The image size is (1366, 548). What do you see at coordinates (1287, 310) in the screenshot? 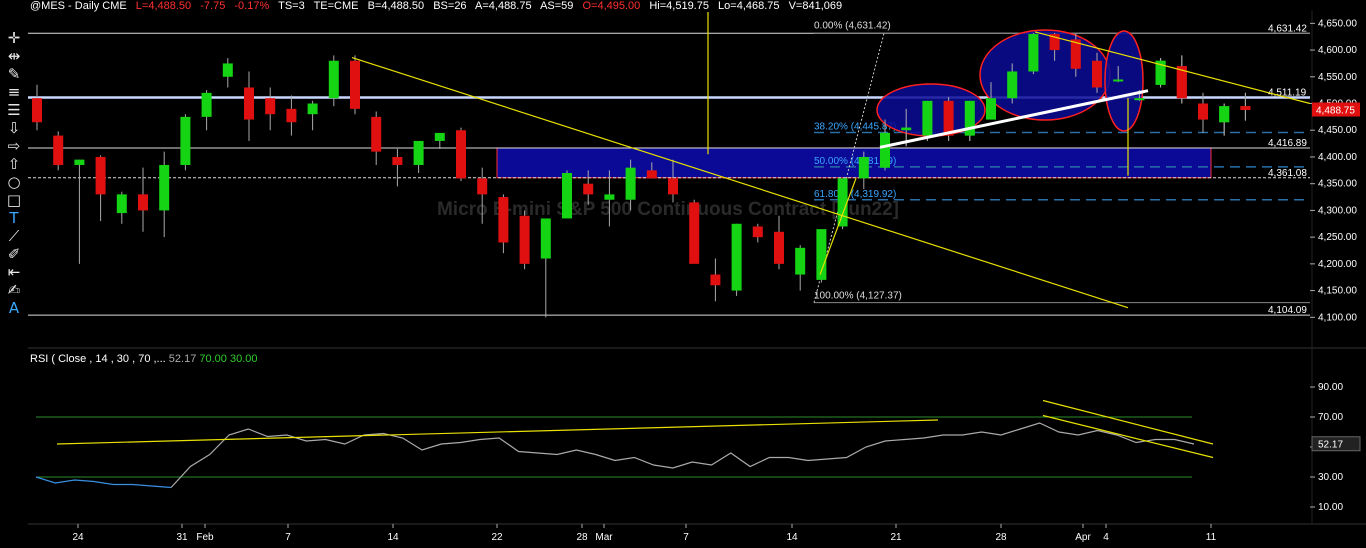
I see `level-label: 4,104.09` at bounding box center [1287, 310].